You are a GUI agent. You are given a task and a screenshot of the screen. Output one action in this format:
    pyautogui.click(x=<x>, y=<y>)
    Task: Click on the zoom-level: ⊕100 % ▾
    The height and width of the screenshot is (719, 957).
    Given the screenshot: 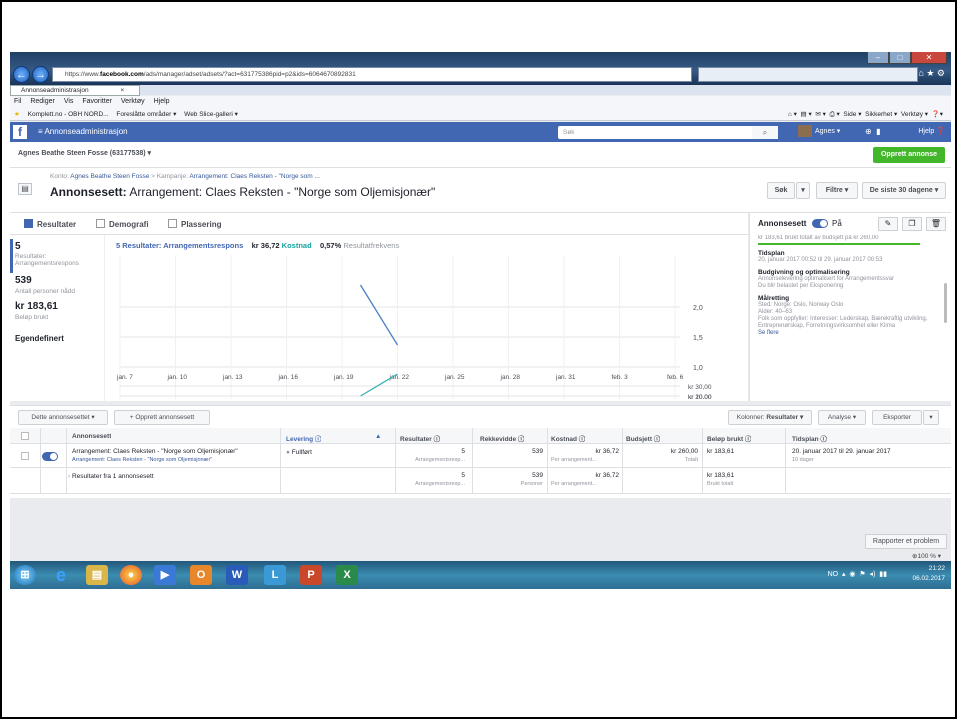 What is the action you would take?
    pyautogui.click(x=926, y=556)
    